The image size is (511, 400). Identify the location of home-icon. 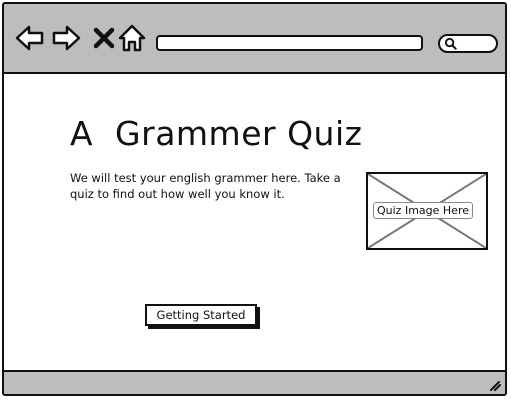
(132, 38).